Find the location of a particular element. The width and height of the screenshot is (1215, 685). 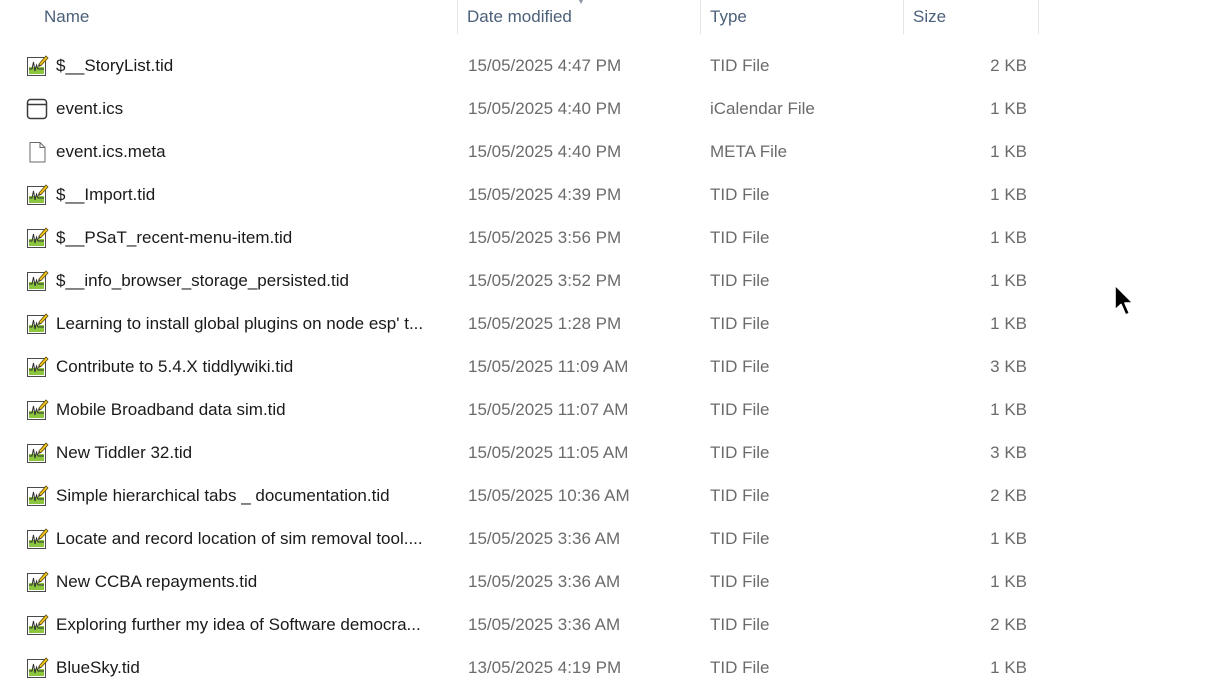

file-name: $__Import.tid is located at coordinates (106, 194).